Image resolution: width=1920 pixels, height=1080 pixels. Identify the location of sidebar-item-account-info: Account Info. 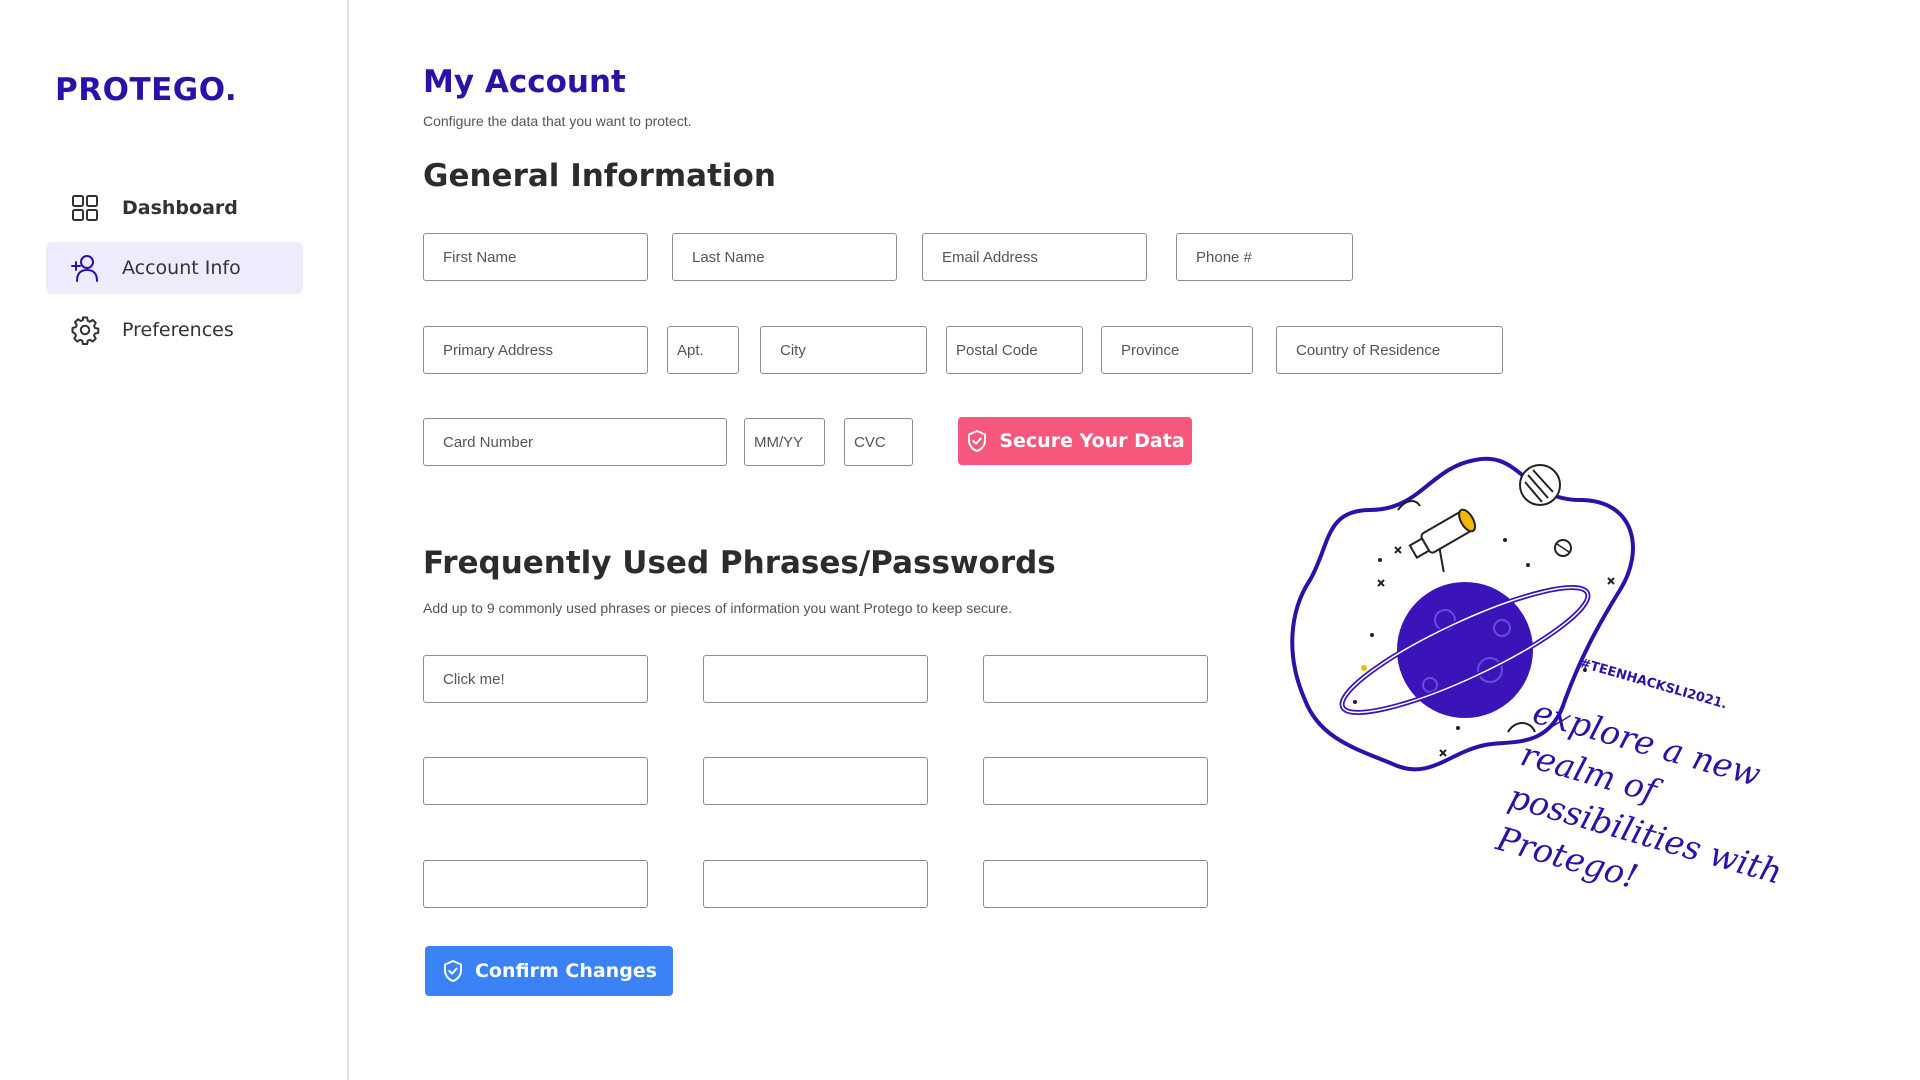
(174, 268).